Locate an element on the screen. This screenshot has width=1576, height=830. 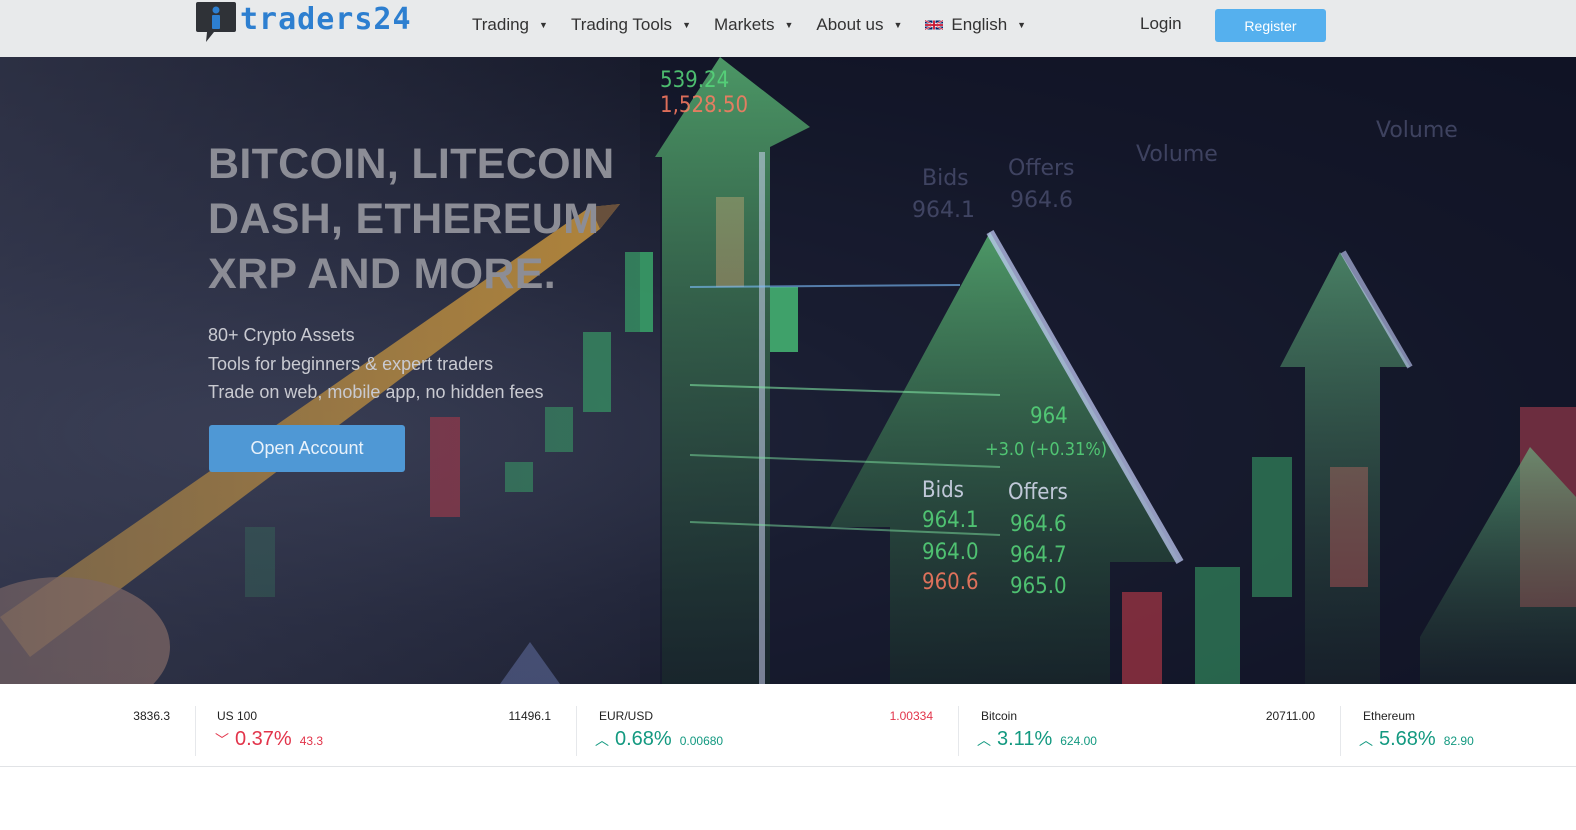
ticker-abs: 624.00 is located at coordinates (1078, 741).